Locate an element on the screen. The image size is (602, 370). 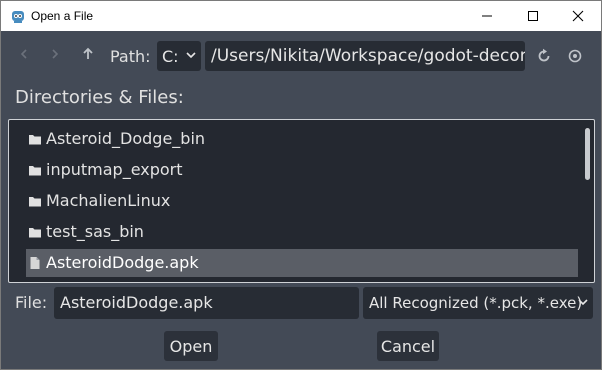
list-item-label: MachalienLinux is located at coordinates (108, 200).